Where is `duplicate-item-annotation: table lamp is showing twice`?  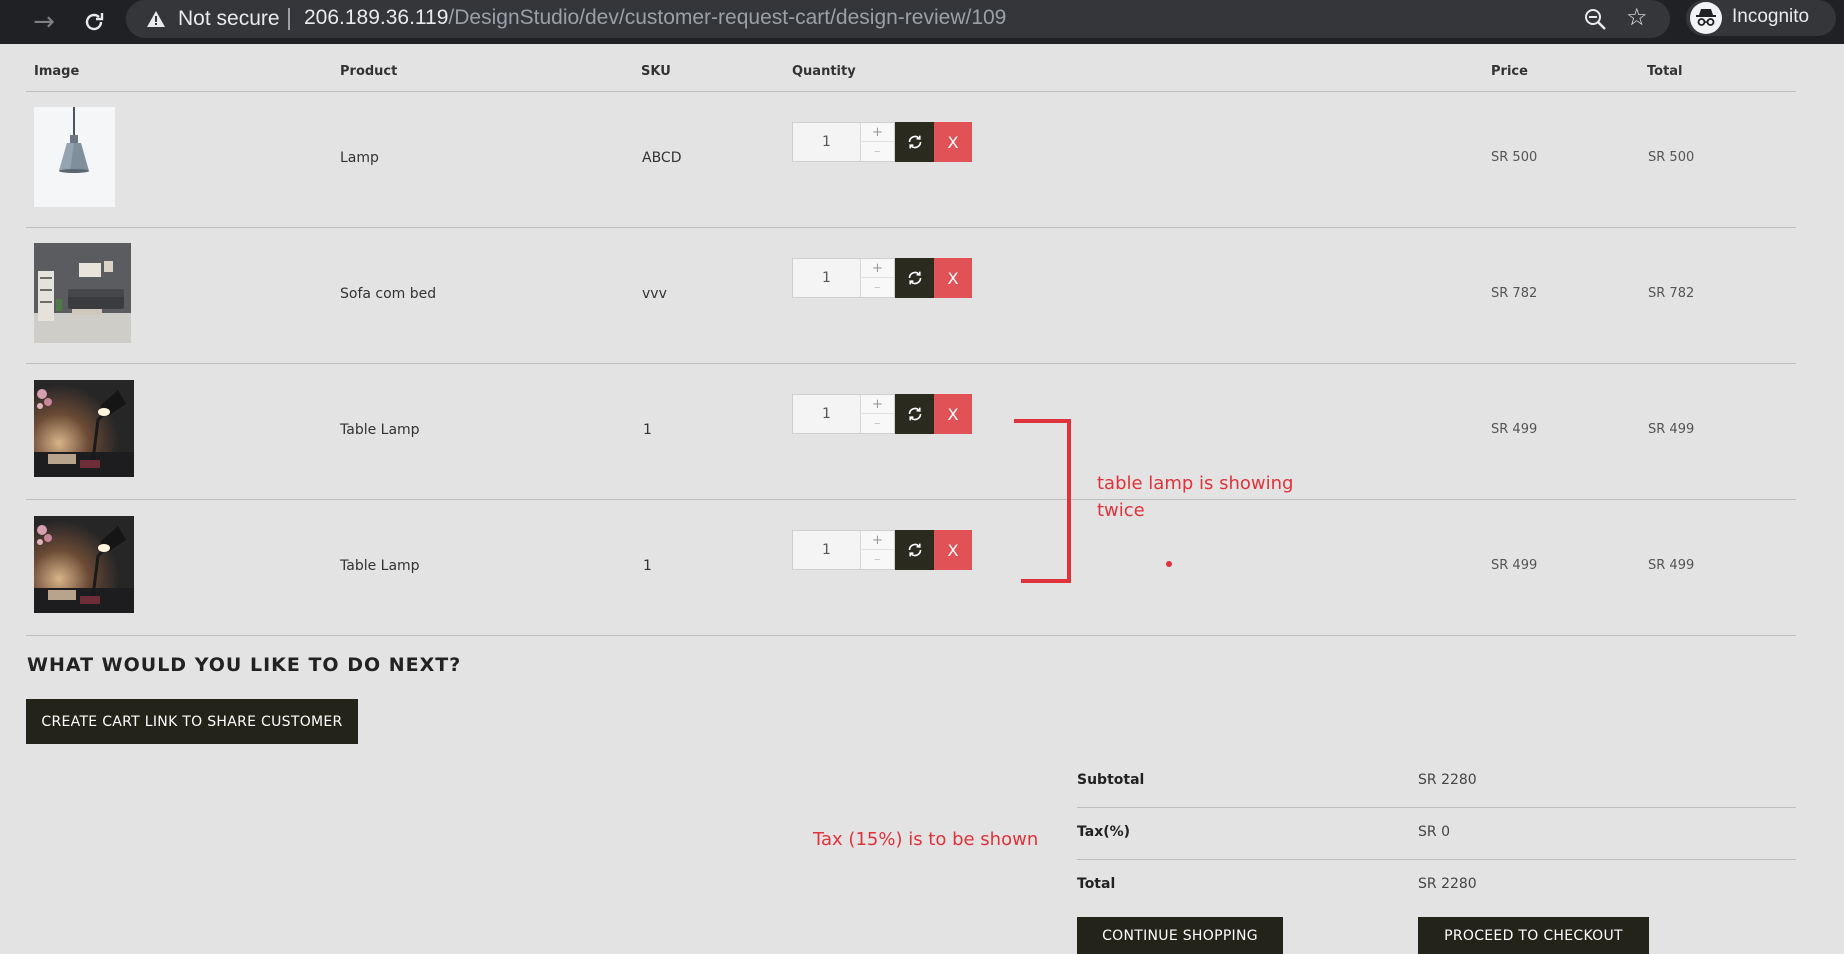
duplicate-item-annotation: table lamp is showing twice is located at coordinates (1195, 497).